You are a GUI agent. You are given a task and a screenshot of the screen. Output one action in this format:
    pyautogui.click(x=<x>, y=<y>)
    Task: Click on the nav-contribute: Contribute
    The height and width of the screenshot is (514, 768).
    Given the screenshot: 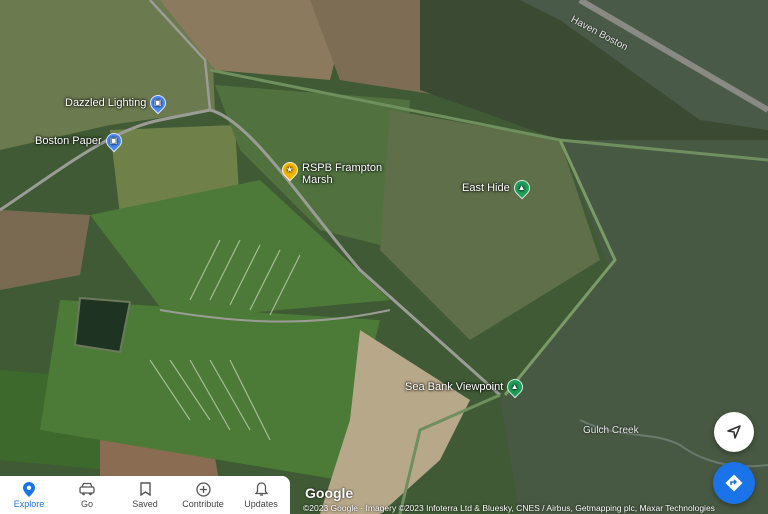 What is the action you would take?
    pyautogui.click(x=203, y=495)
    